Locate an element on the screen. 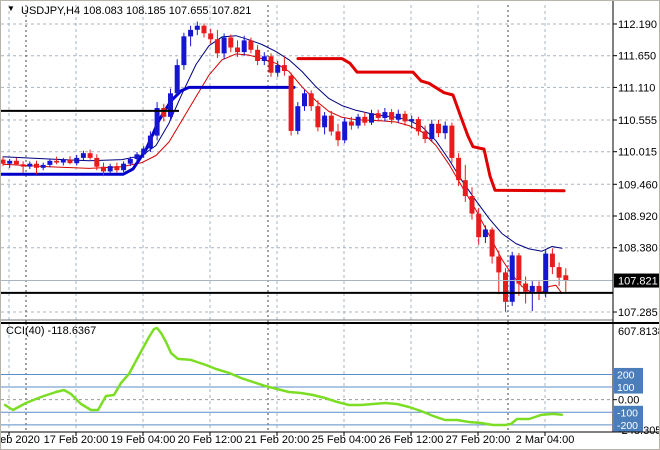 Image resolution: width=660 pixels, height=450 pixels. price-axis-label: 109.460 is located at coordinates (638, 185).